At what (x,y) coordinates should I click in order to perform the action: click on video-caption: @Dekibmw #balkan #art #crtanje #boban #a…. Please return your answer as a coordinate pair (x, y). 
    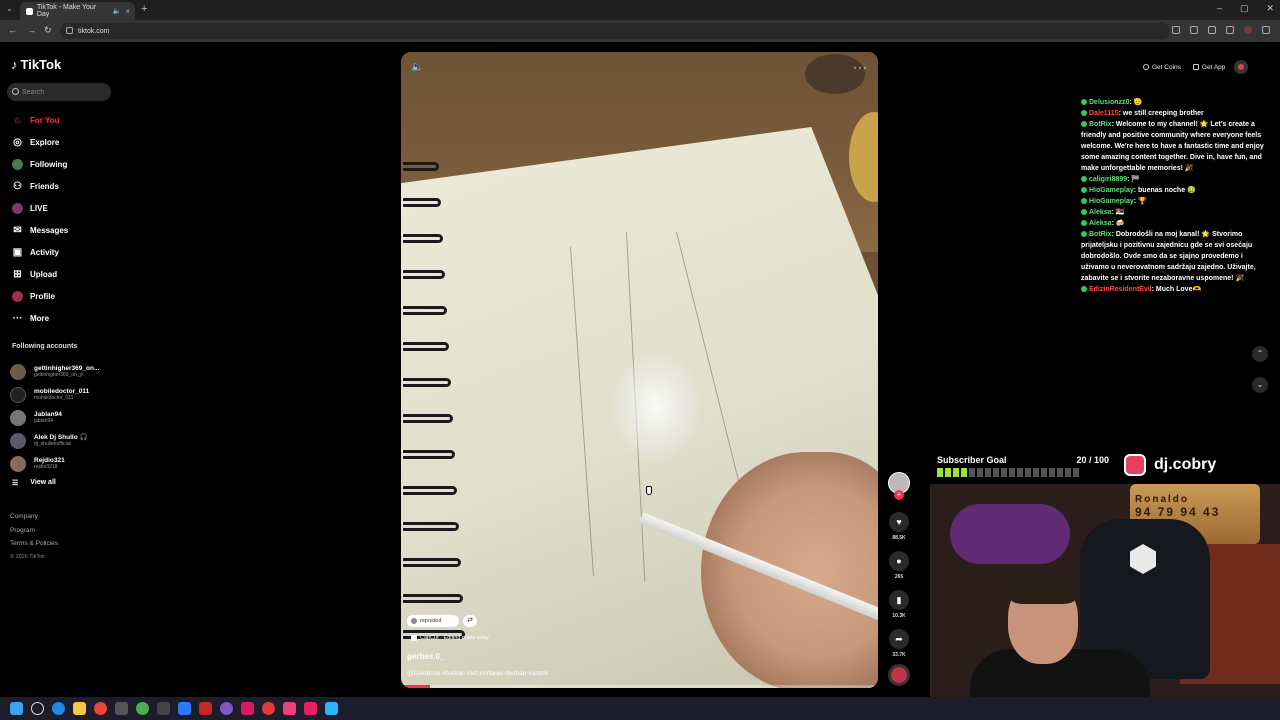
    Looking at the image, I should click on (477, 673).